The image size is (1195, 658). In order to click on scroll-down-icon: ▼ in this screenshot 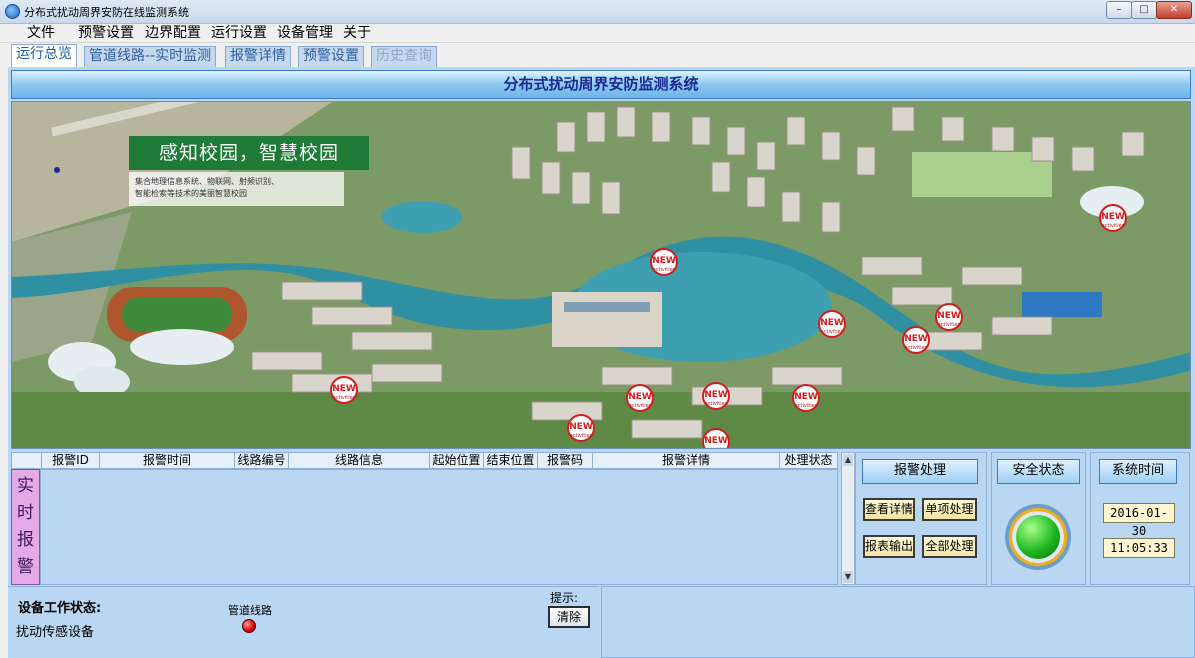, I will do `click(848, 577)`.